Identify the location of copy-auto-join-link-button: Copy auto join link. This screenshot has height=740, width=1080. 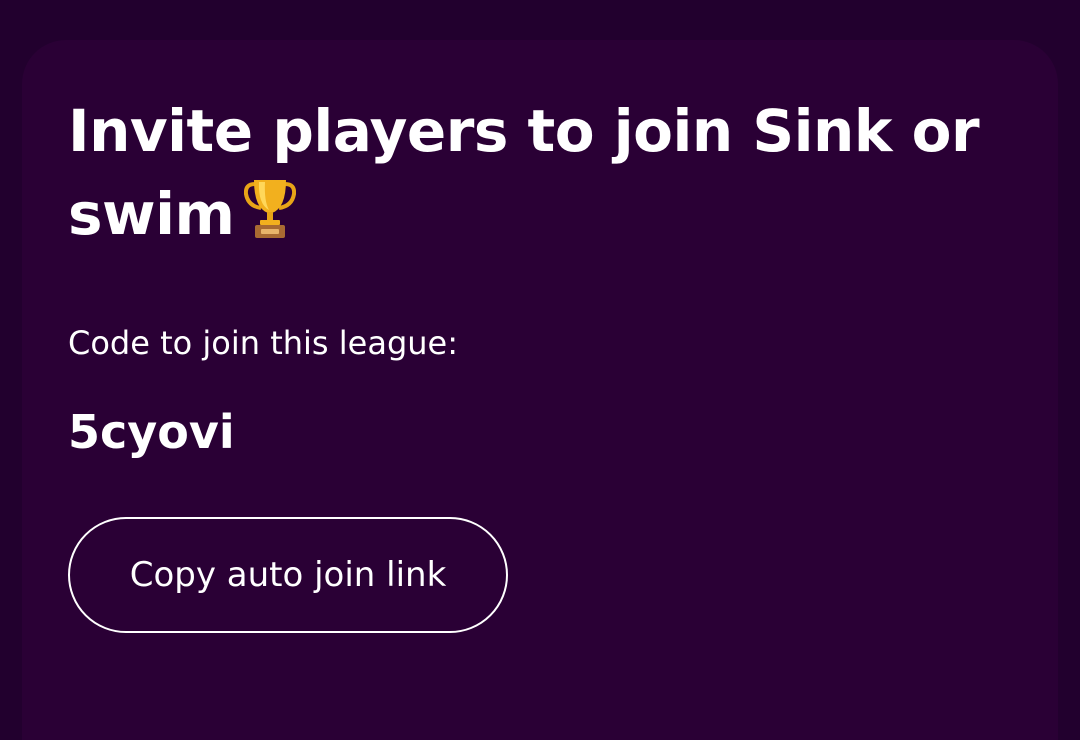
(288, 575).